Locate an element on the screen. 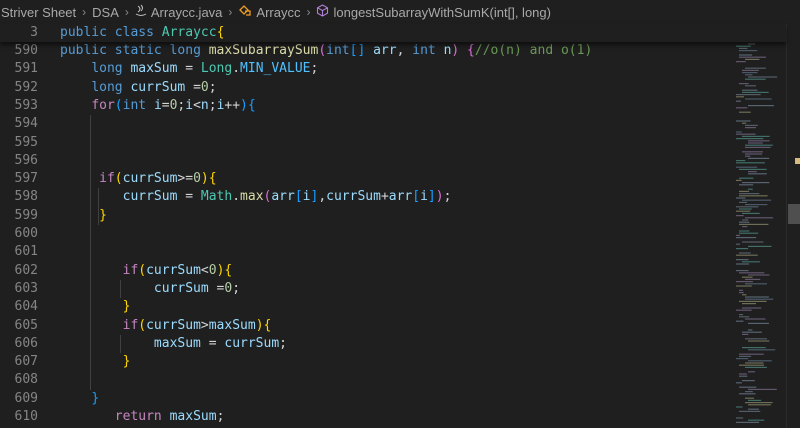 This screenshot has width=800, height=428. code-token: ){ is located at coordinates (263, 325).